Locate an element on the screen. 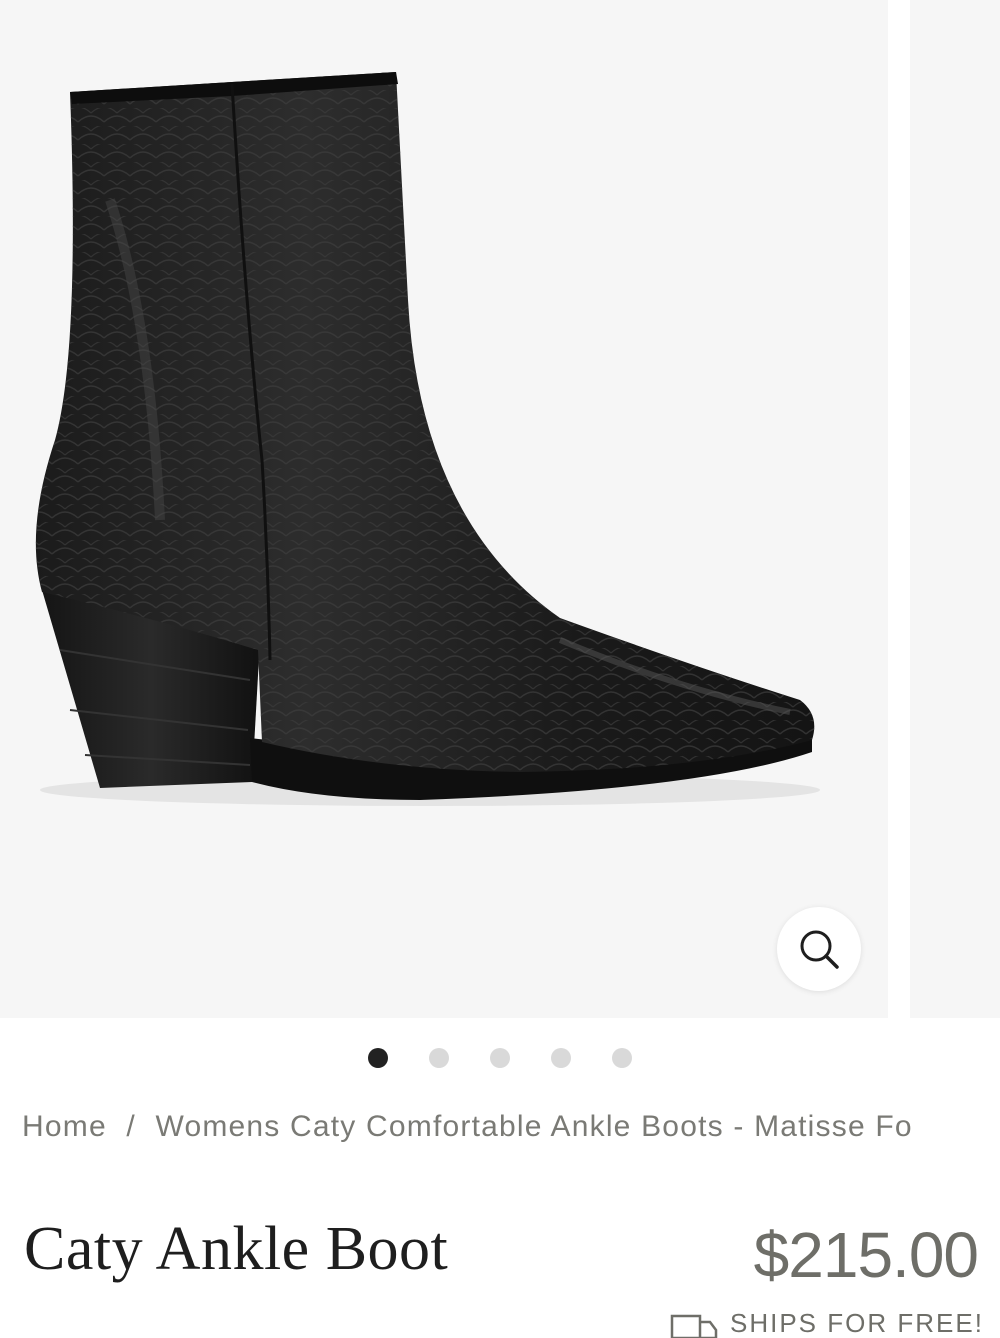 Image resolution: width=1000 pixels, height=1338 pixels. shipping-note: SHIPS FOR FREE! is located at coordinates (835, 1323).